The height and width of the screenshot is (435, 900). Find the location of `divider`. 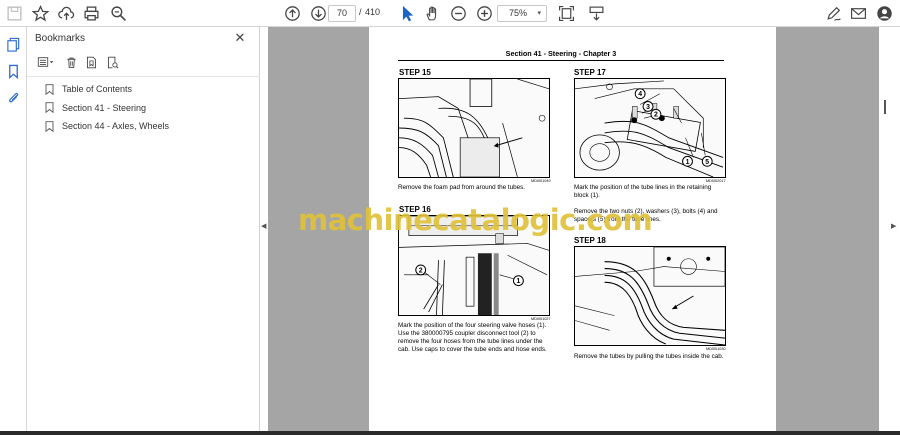

divider is located at coordinates (143, 76).